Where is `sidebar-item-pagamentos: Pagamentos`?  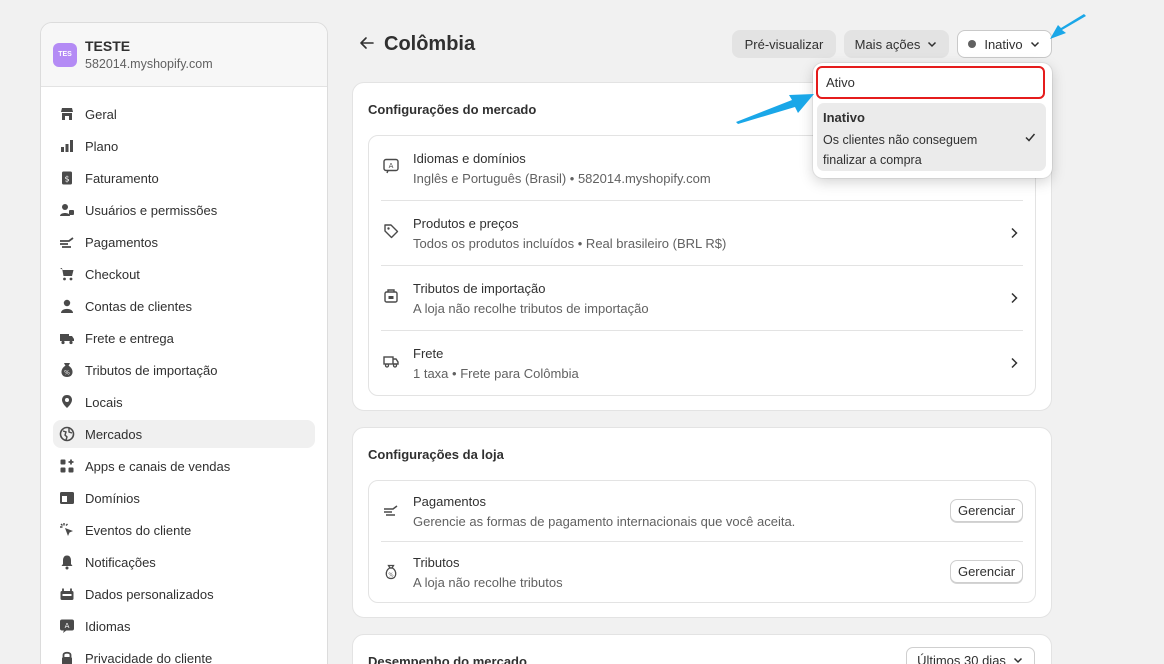 sidebar-item-pagamentos: Pagamentos is located at coordinates (184, 242).